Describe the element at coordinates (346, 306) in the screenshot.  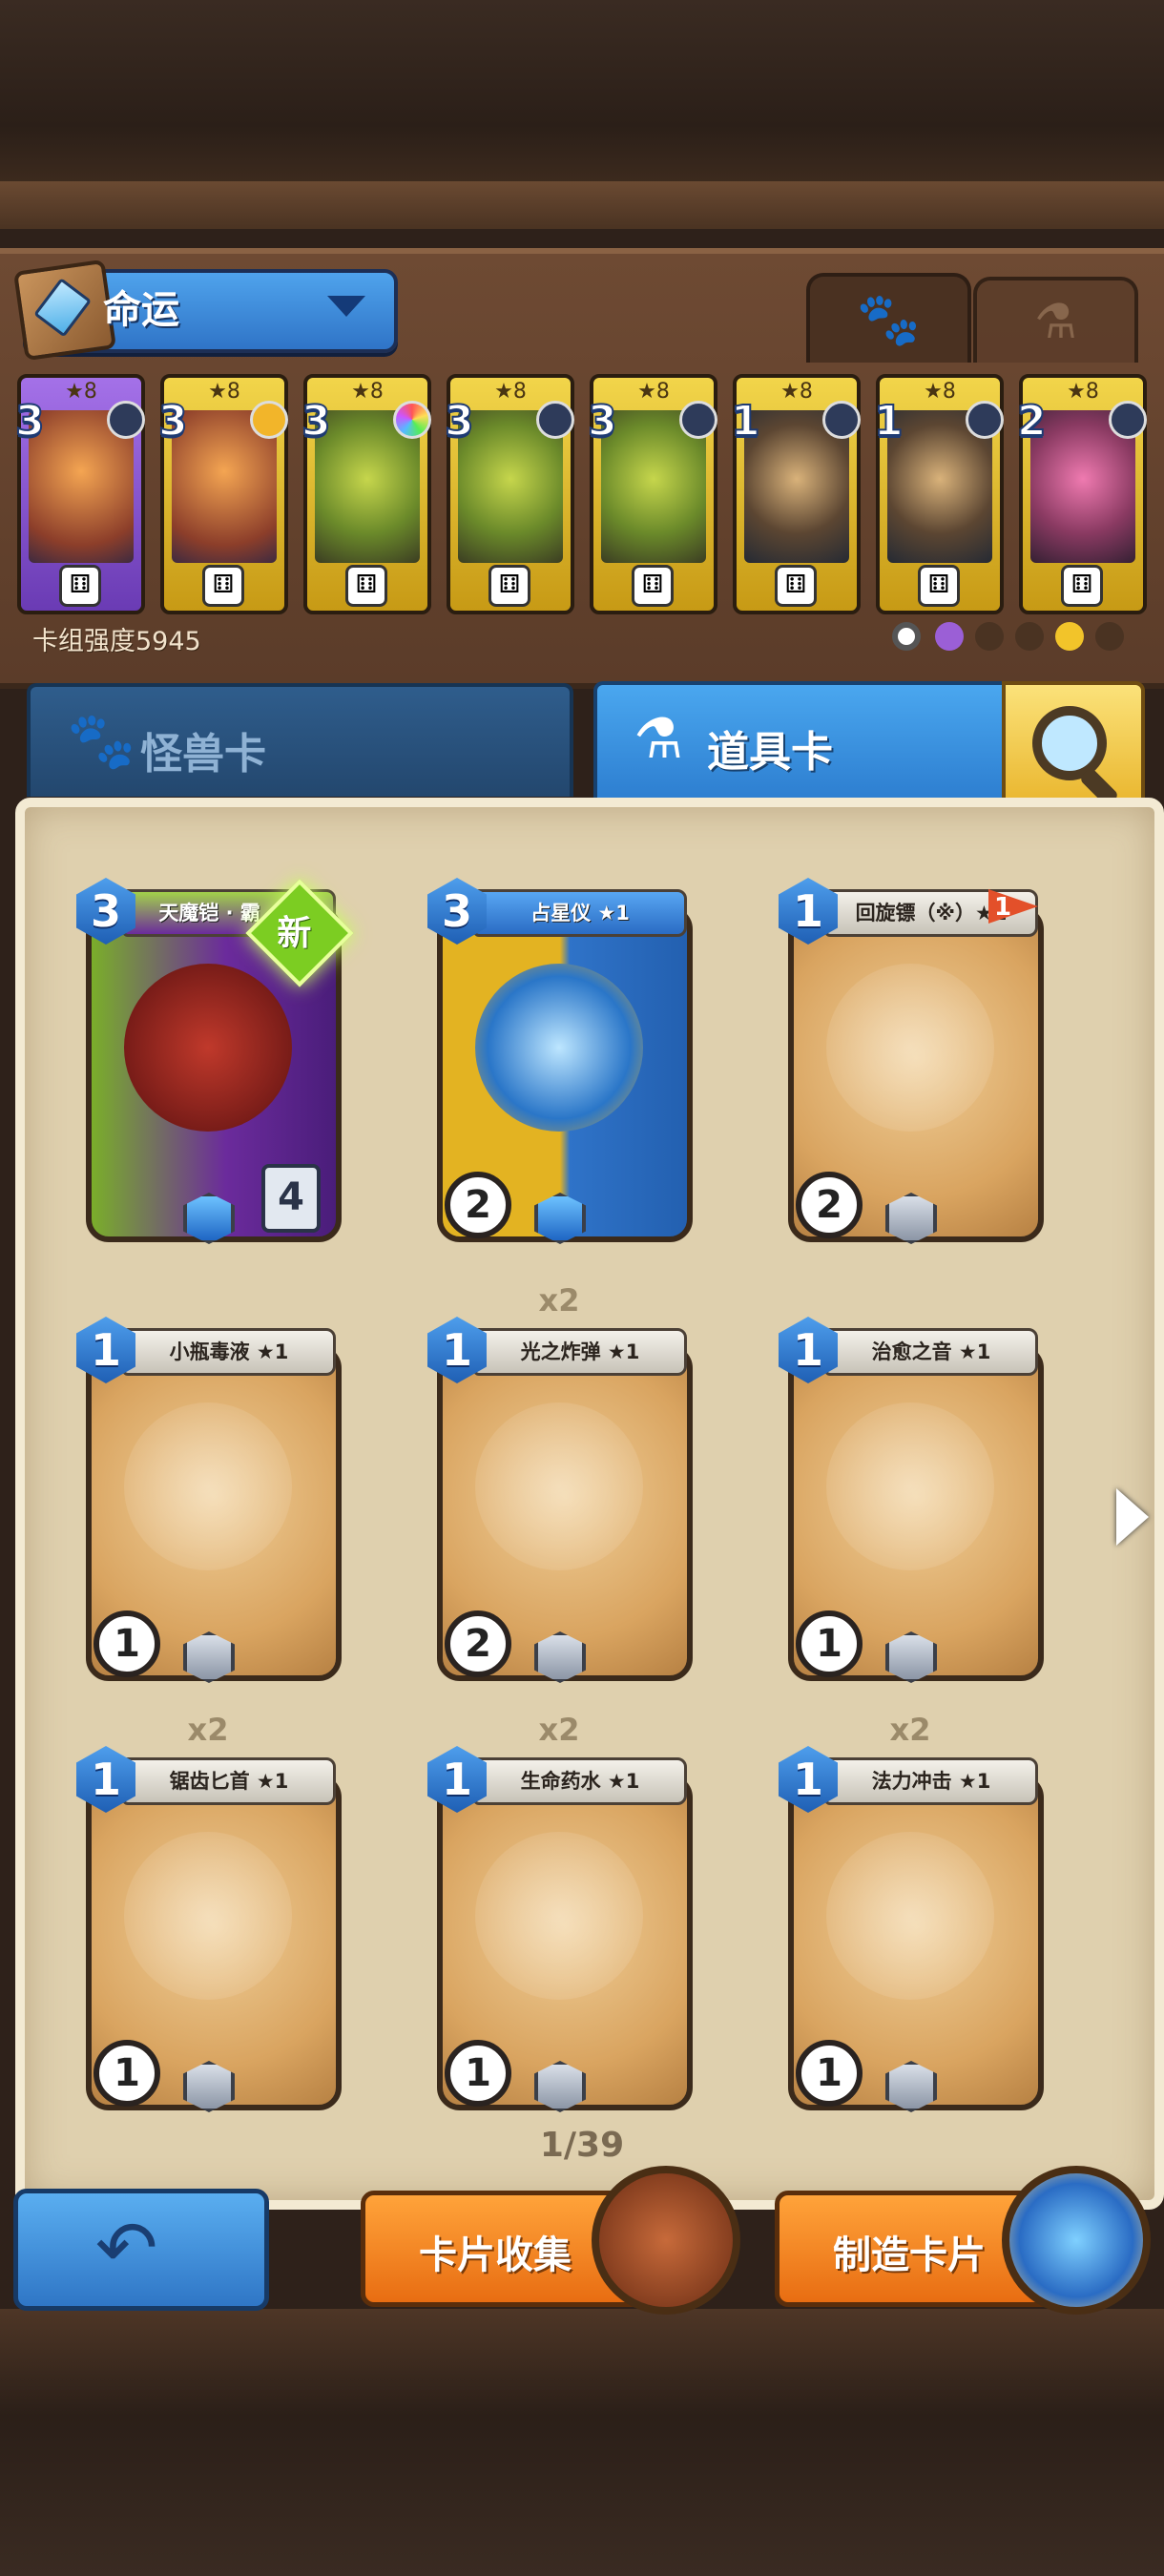
I see `chevron-down-icon` at that location.